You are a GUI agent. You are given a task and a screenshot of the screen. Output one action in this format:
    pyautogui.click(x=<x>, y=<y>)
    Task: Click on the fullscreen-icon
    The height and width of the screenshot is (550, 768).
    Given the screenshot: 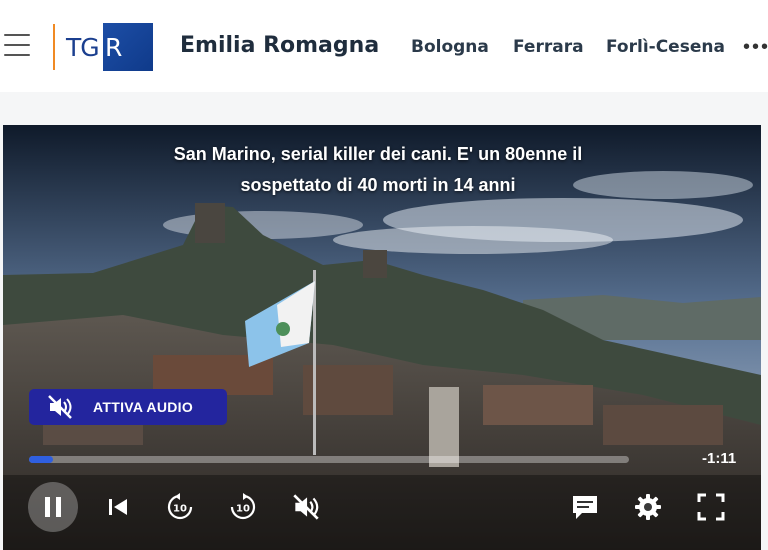 What is the action you would take?
    pyautogui.click(x=711, y=507)
    